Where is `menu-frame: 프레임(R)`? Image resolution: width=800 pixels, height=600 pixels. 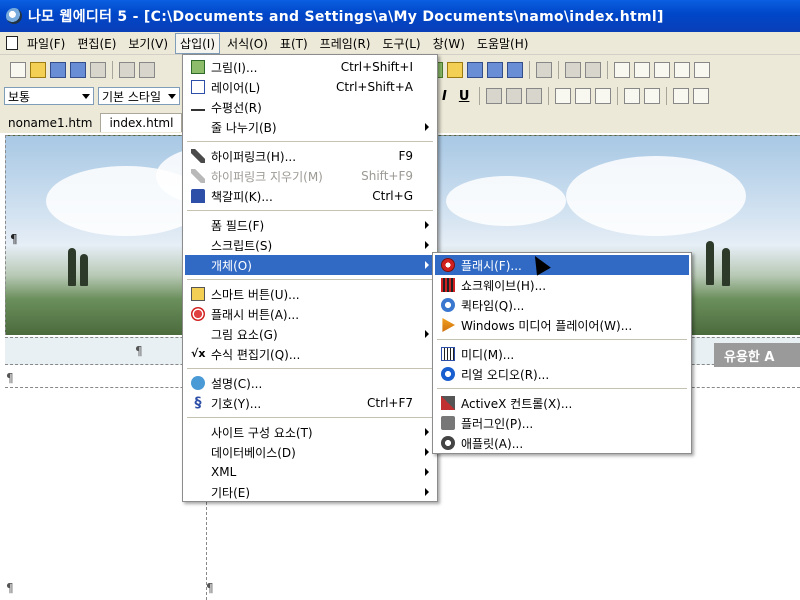
menu-frame: 프레임(R) is located at coordinates (345, 43).